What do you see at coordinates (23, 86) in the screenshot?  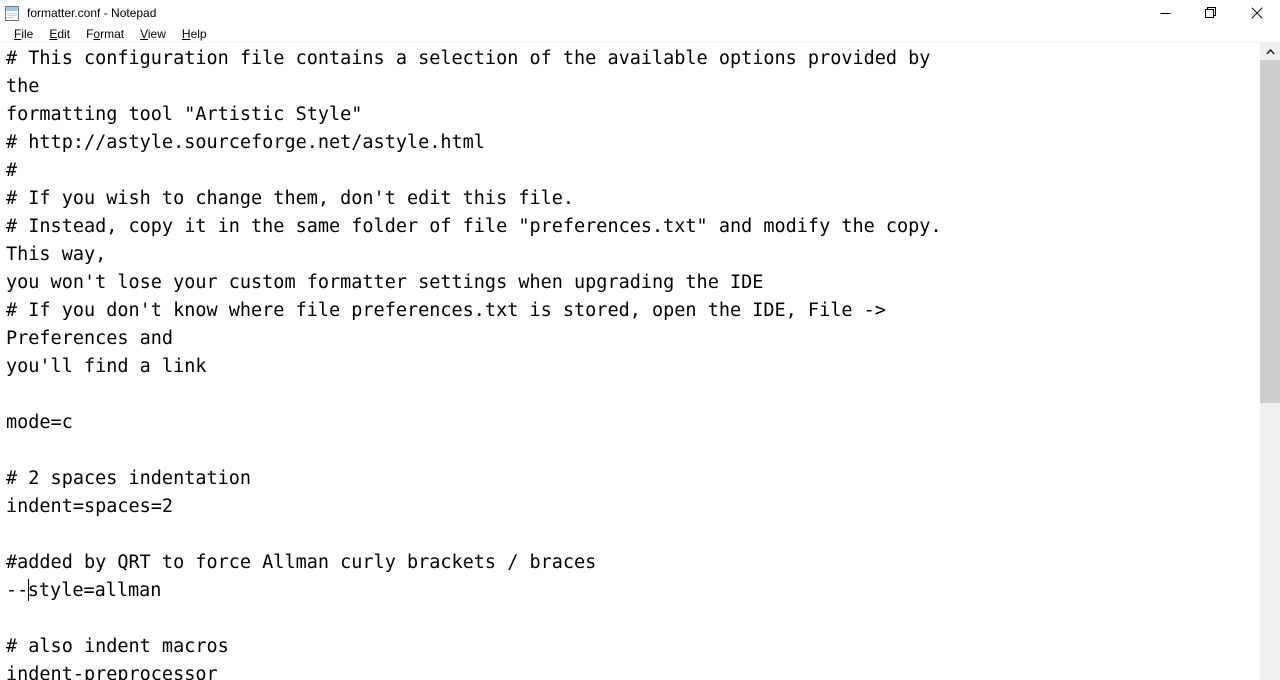 I see `editor-line: the` at bounding box center [23, 86].